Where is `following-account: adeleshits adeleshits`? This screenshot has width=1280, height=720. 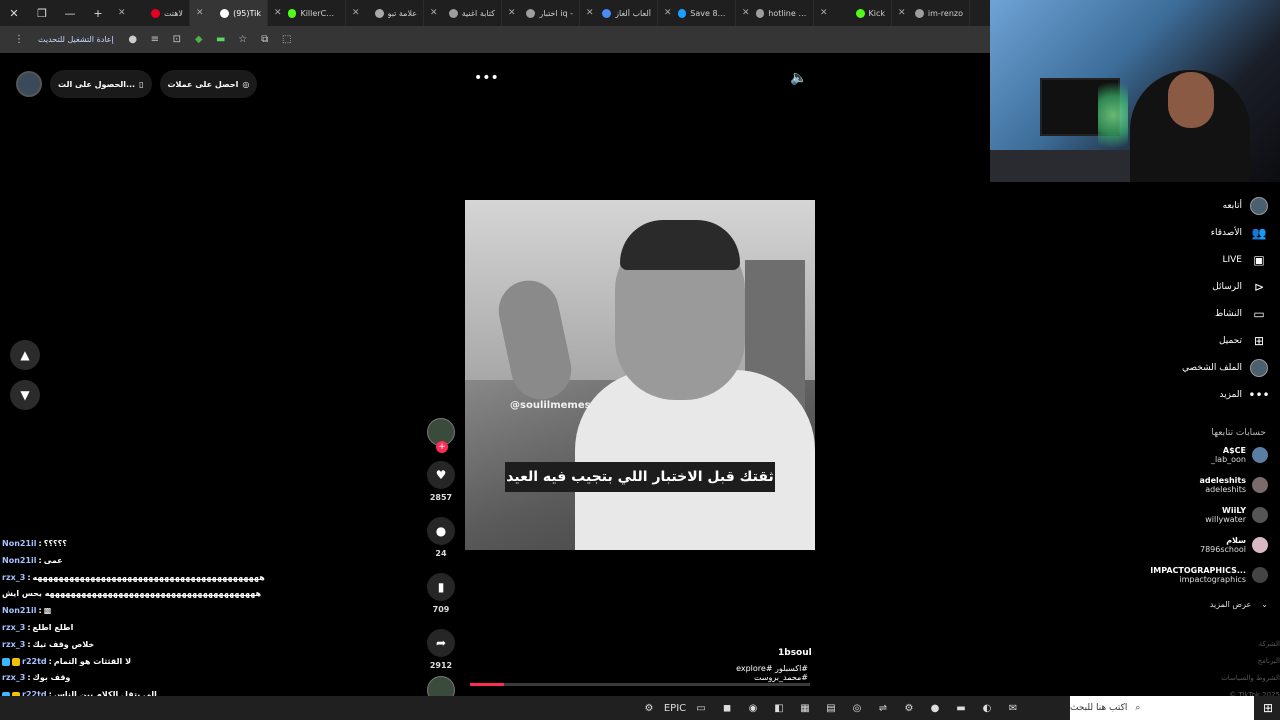 following-account: adeleshits adeleshits is located at coordinates (1209, 485).